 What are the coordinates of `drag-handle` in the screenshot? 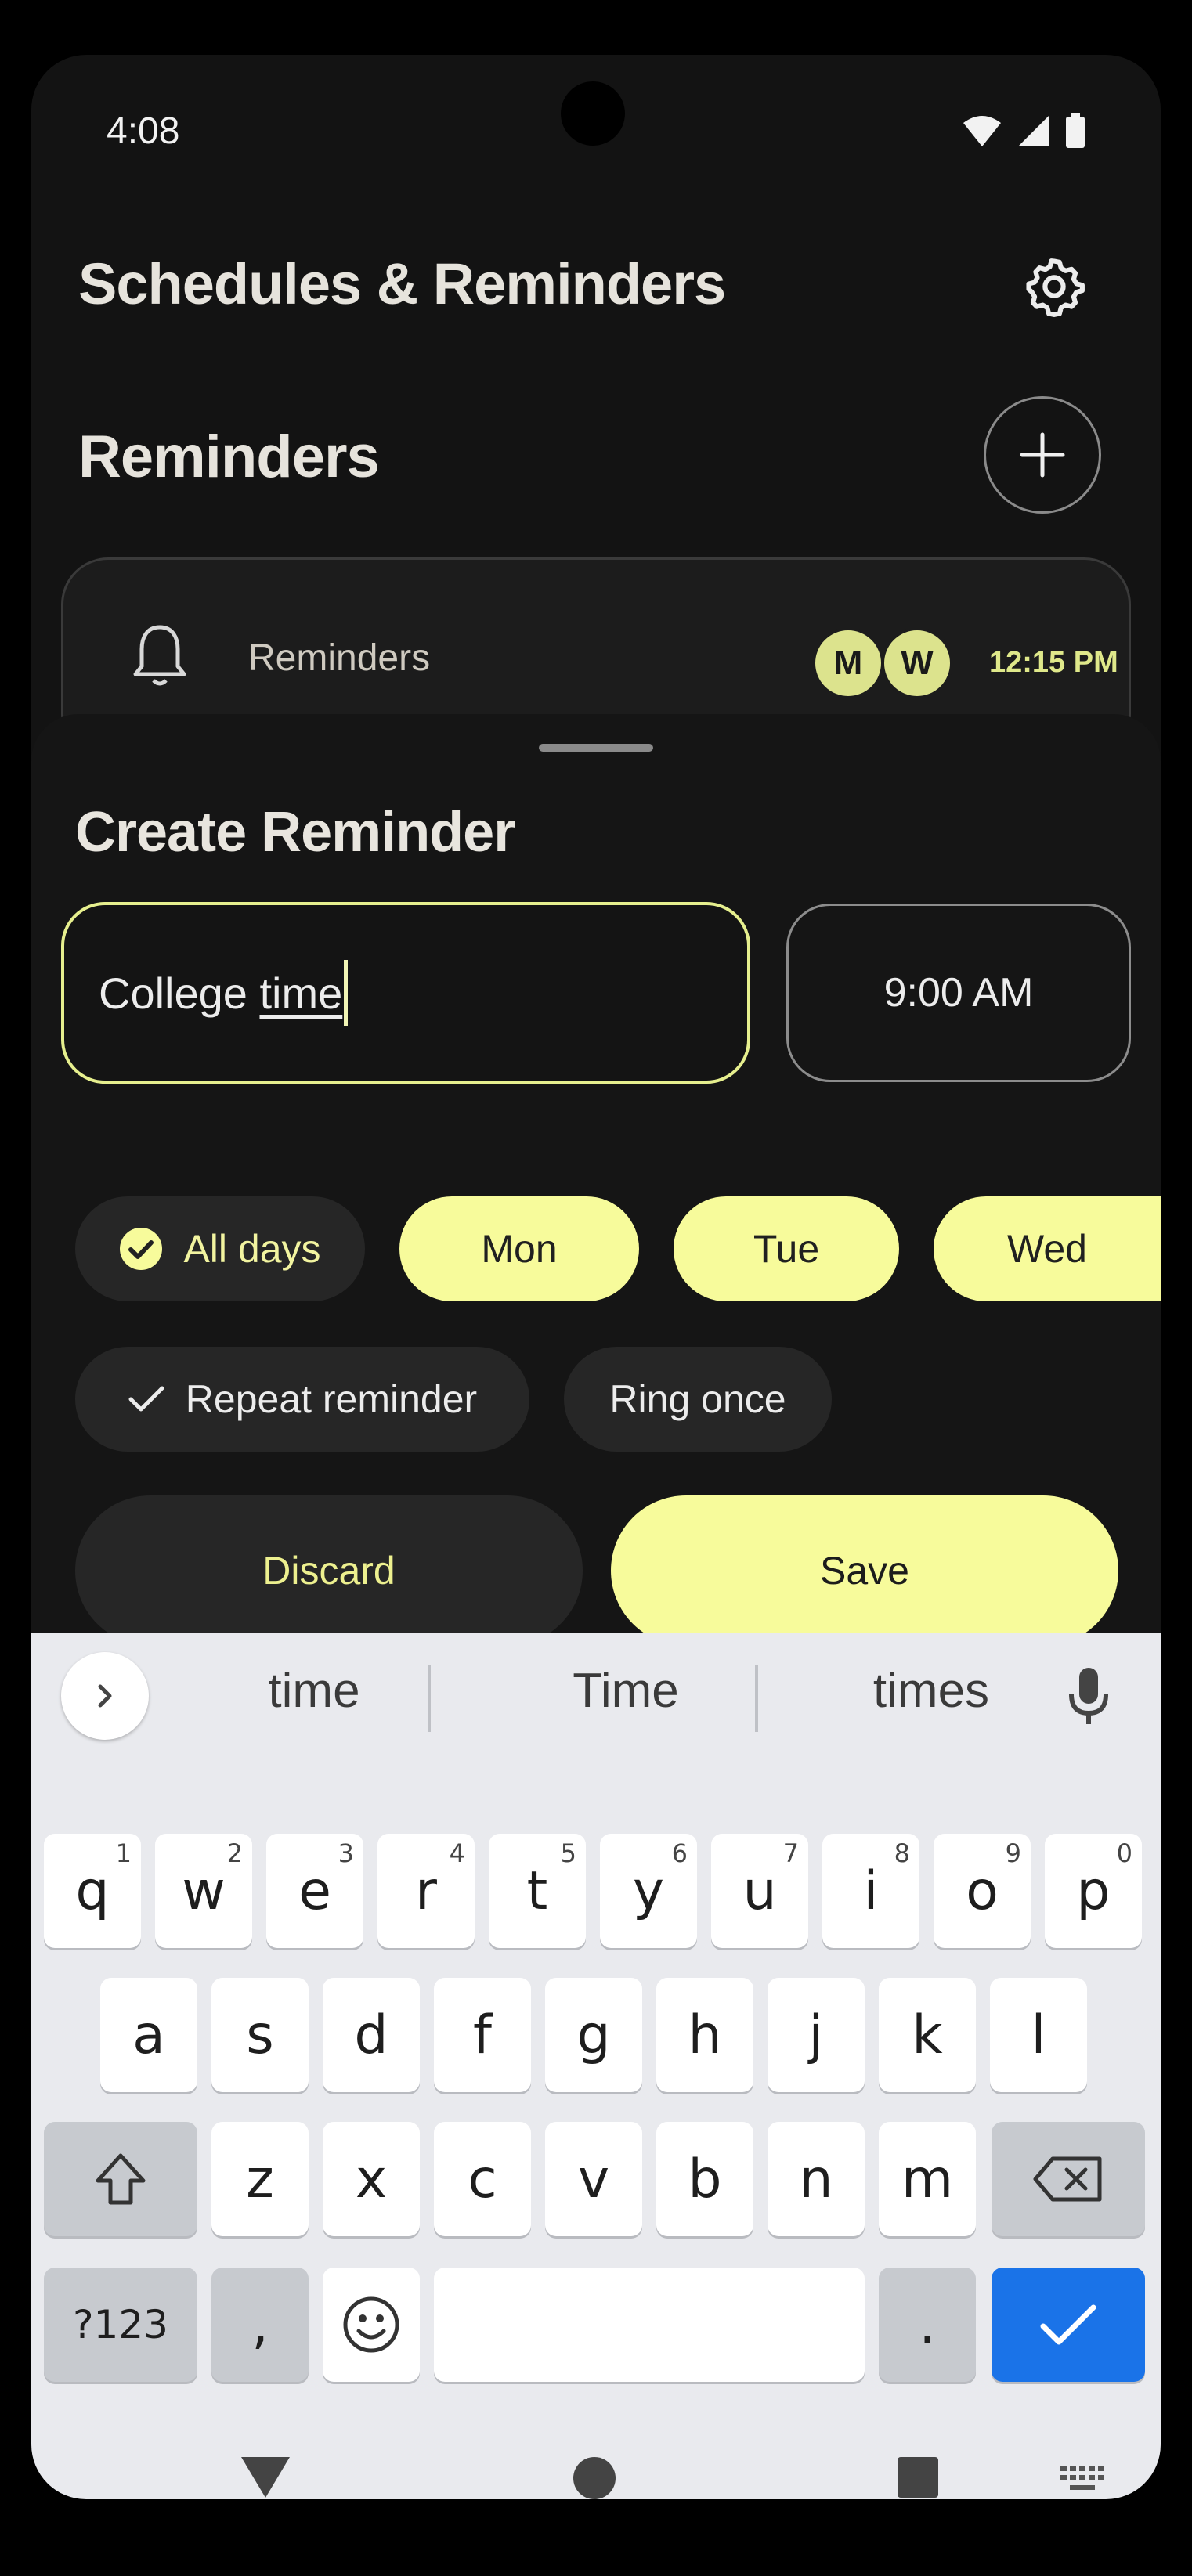 It's located at (596, 748).